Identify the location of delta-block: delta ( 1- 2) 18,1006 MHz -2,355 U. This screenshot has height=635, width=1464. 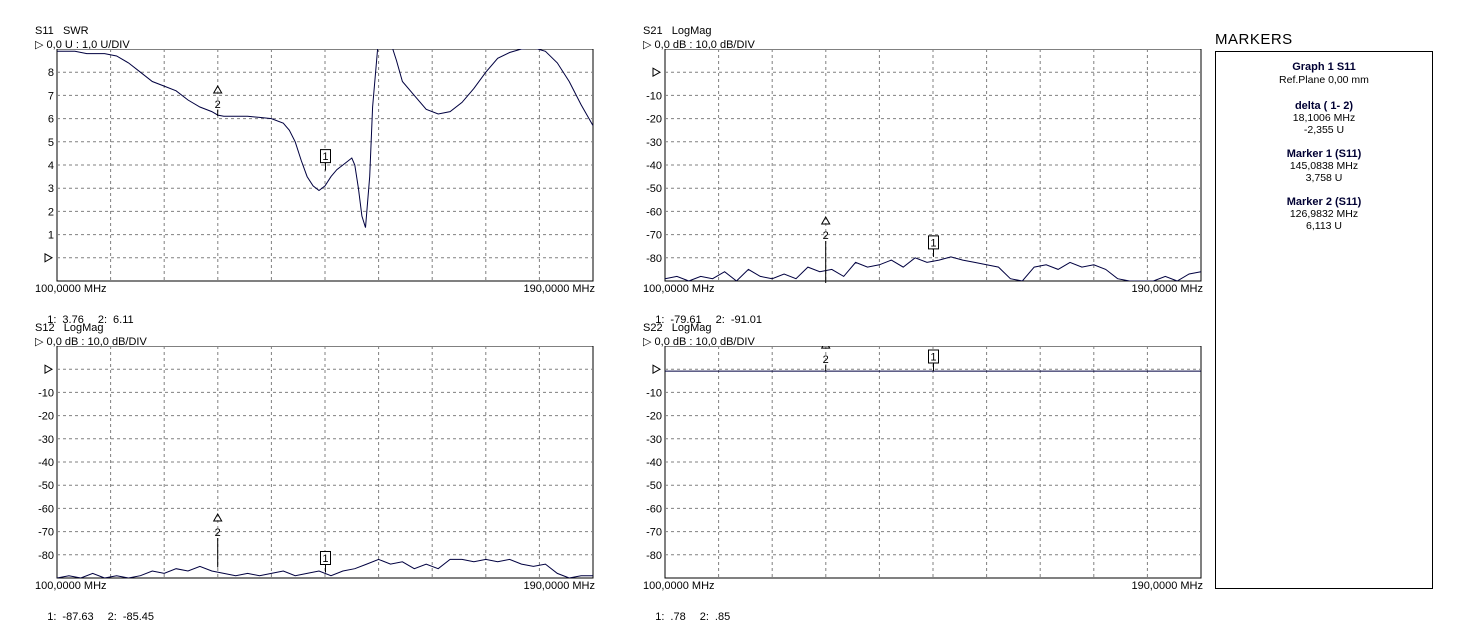
(1324, 118).